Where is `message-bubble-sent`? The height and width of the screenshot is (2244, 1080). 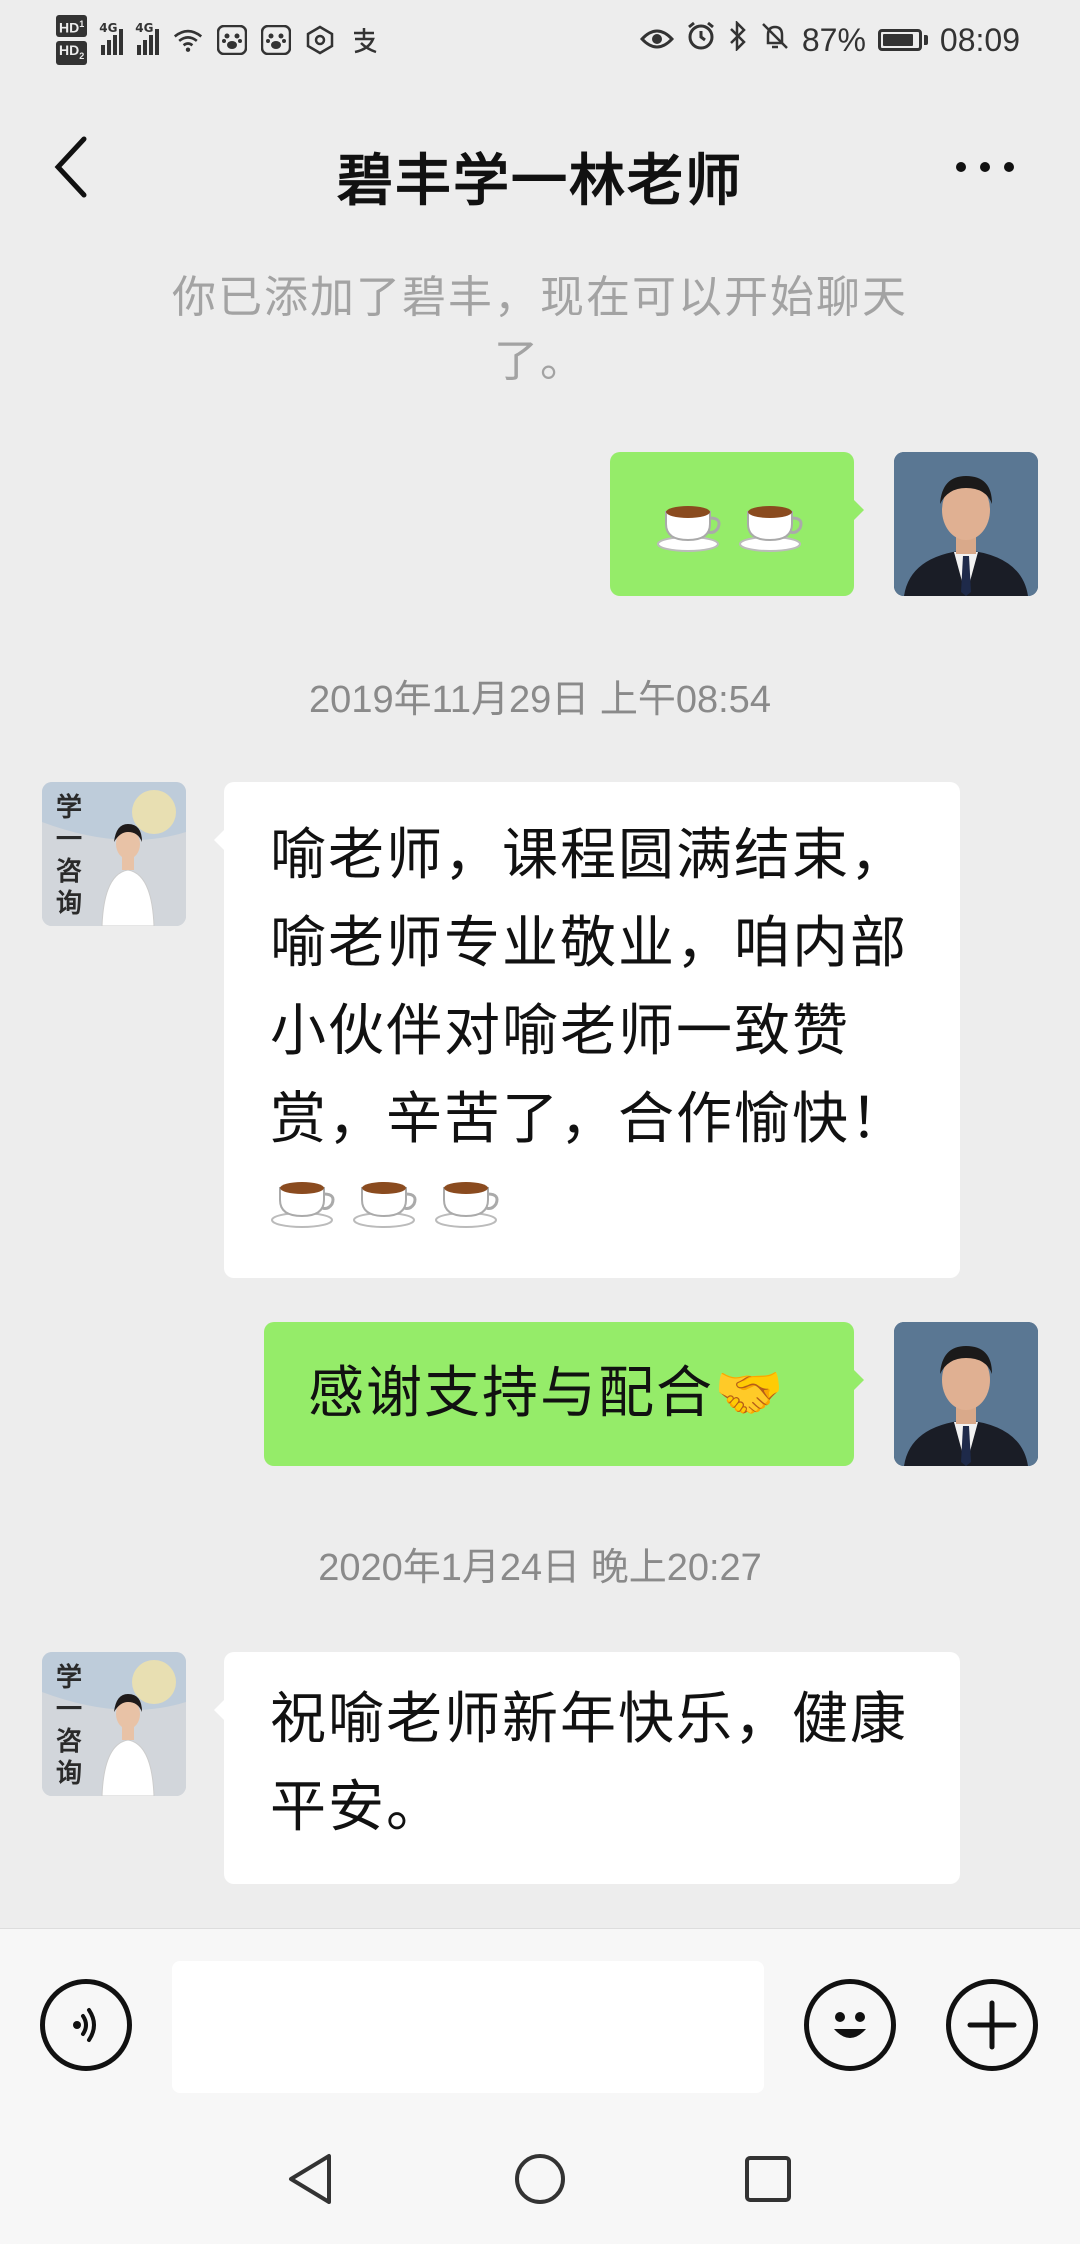
message-bubble-sent is located at coordinates (737, 524).